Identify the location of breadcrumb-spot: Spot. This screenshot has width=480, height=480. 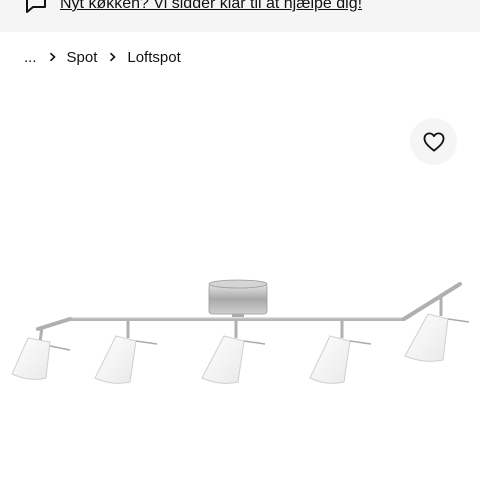
(82, 57).